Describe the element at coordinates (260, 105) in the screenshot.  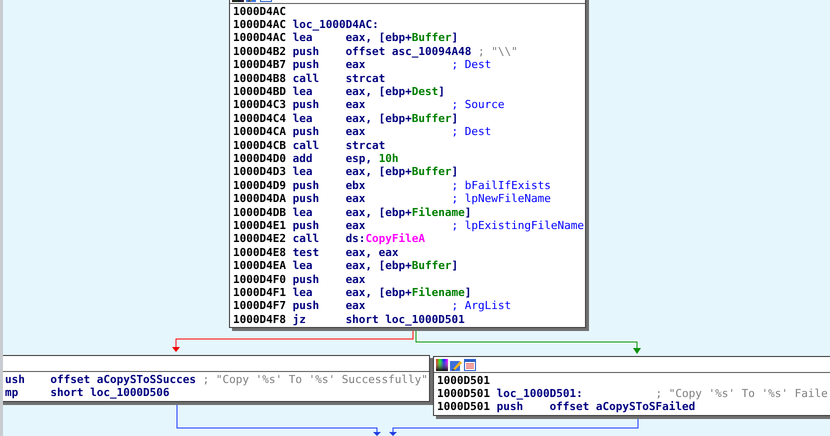
I see `address: 1000D4C3` at that location.